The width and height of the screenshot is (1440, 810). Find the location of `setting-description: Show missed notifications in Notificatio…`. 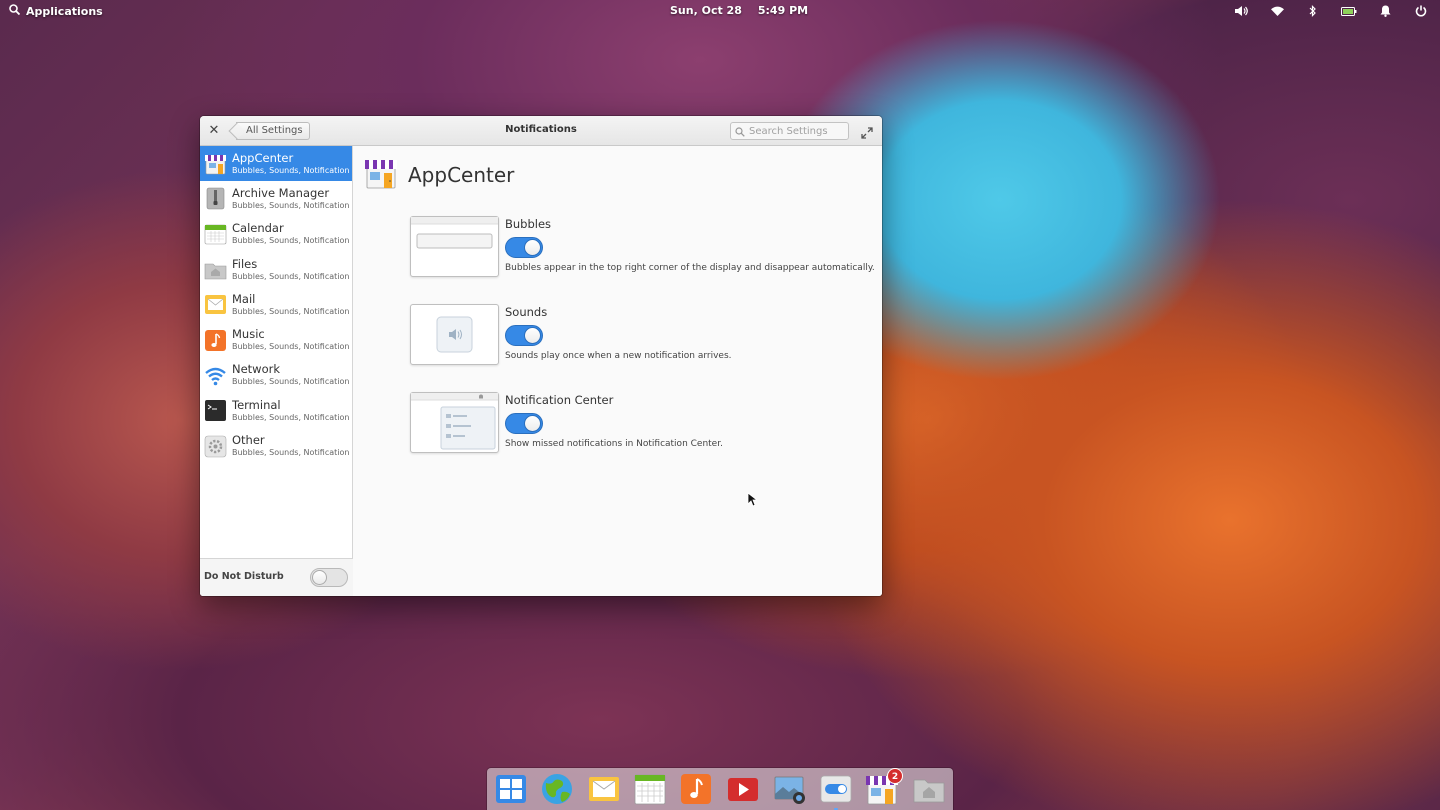

setting-description: Show missed notifications in Notificatio… is located at coordinates (614, 444).